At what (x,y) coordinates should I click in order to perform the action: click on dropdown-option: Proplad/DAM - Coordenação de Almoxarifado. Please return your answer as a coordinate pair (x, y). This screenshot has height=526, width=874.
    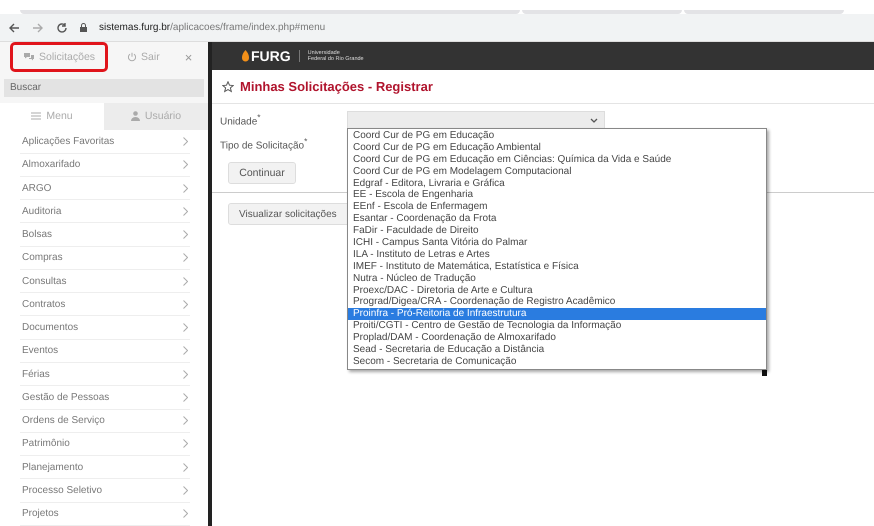
    Looking at the image, I should click on (557, 338).